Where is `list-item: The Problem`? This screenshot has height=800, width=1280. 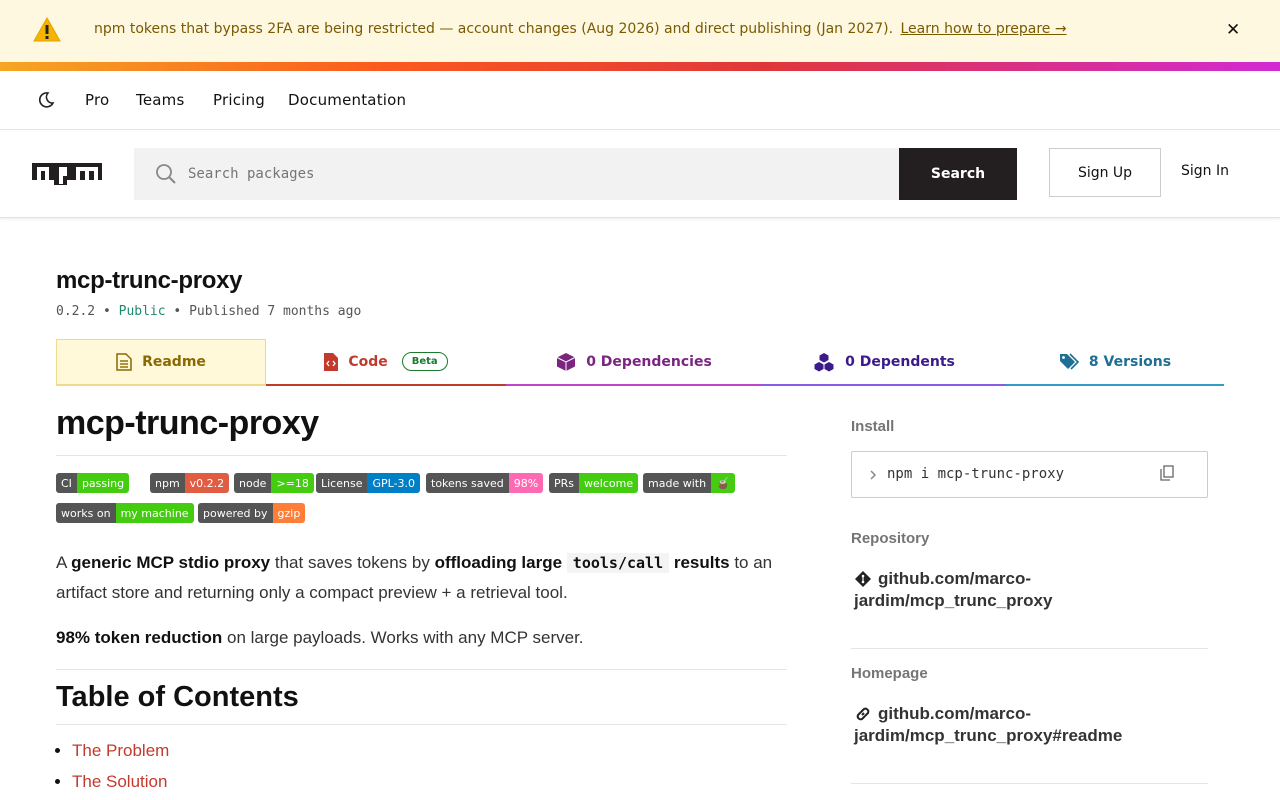
list-item: The Problem is located at coordinates (120, 756).